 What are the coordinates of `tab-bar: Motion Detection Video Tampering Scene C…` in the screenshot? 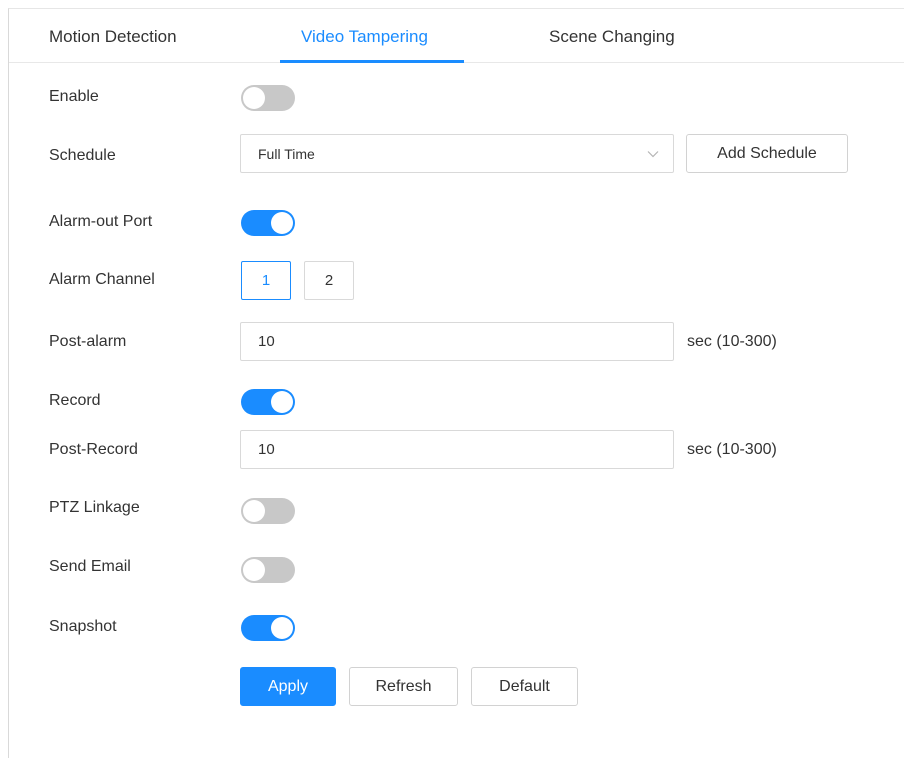 It's located at (456, 36).